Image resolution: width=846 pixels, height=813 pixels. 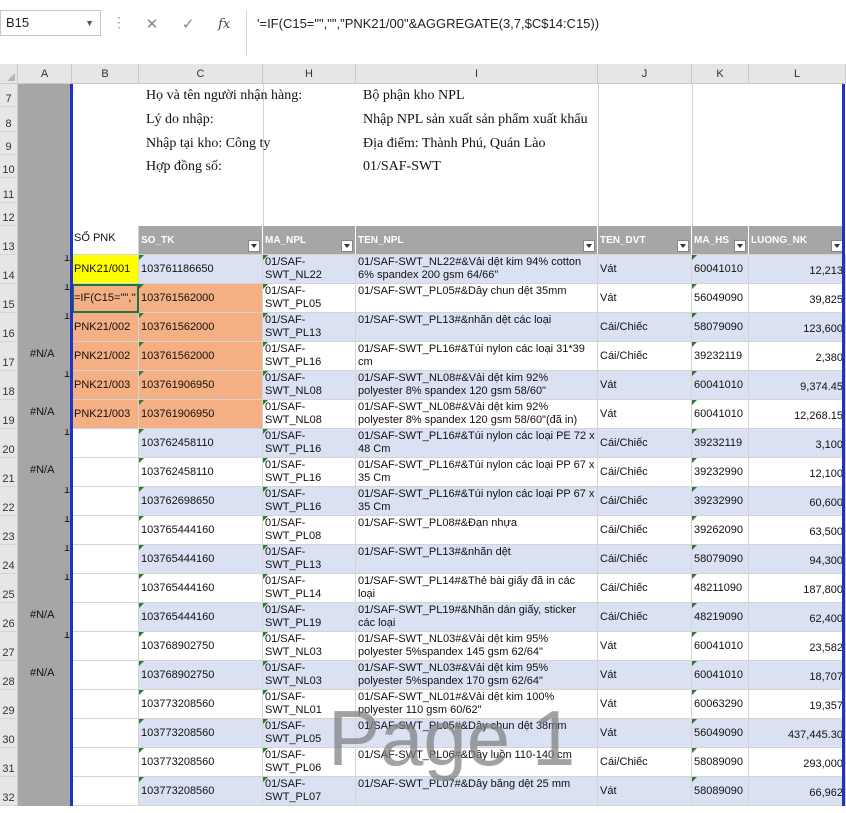 I want to click on row-header: 9, so click(x=9, y=143).